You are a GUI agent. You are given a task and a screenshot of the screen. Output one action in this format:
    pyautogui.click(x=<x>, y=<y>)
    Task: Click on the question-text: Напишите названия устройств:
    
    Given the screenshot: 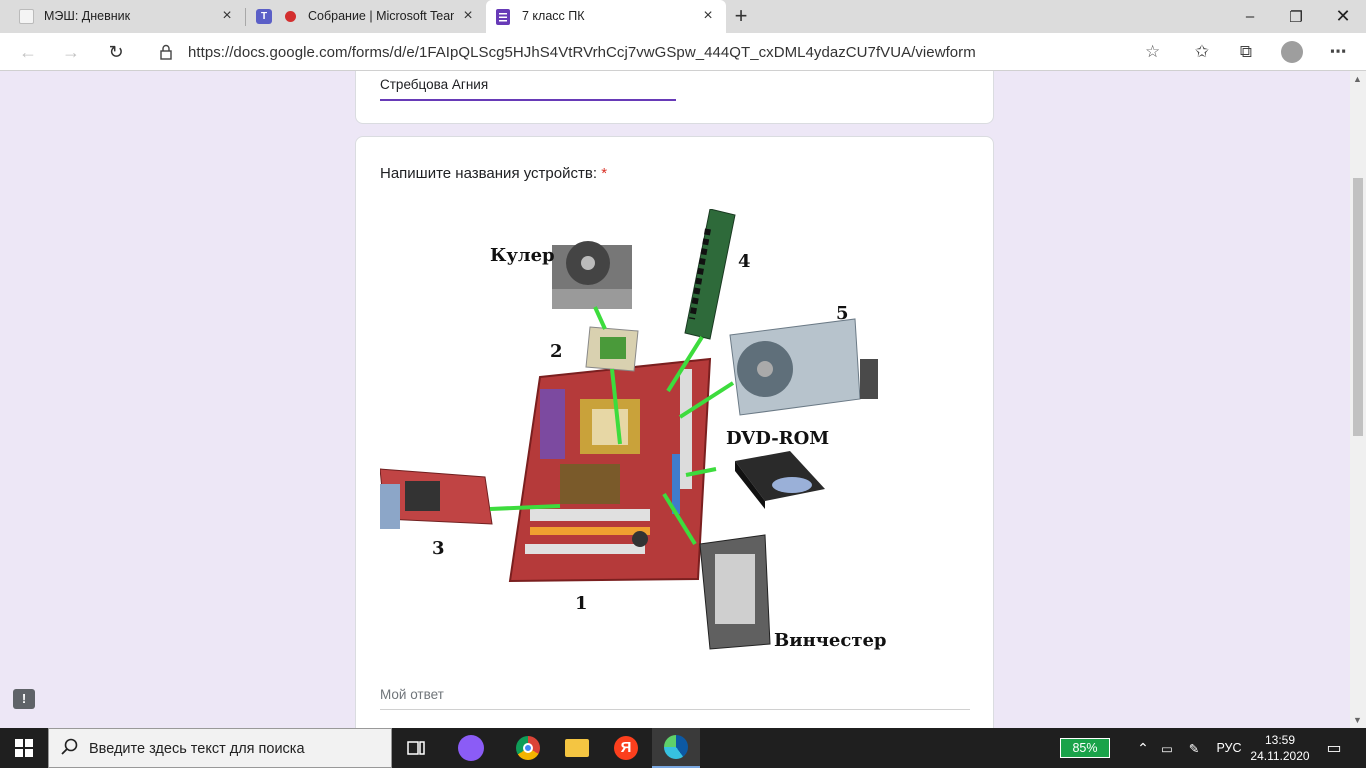 What is the action you would take?
    pyautogui.click(x=489, y=173)
    